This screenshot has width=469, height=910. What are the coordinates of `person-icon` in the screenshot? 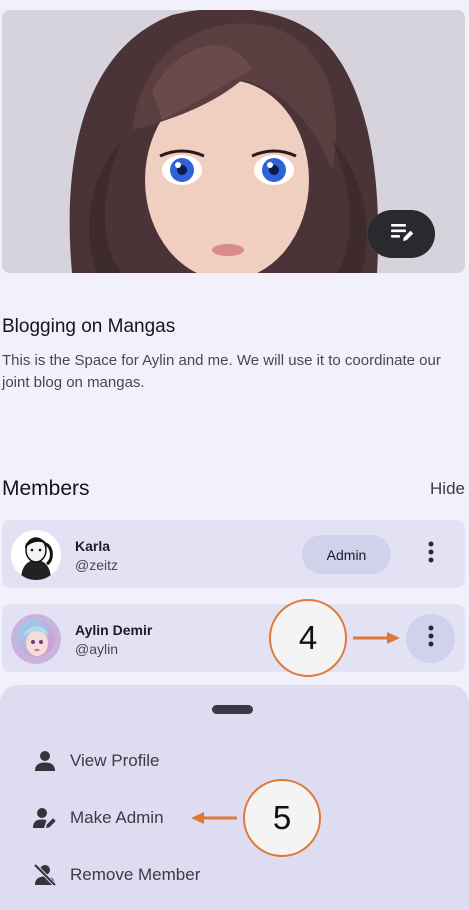 It's located at (45, 761).